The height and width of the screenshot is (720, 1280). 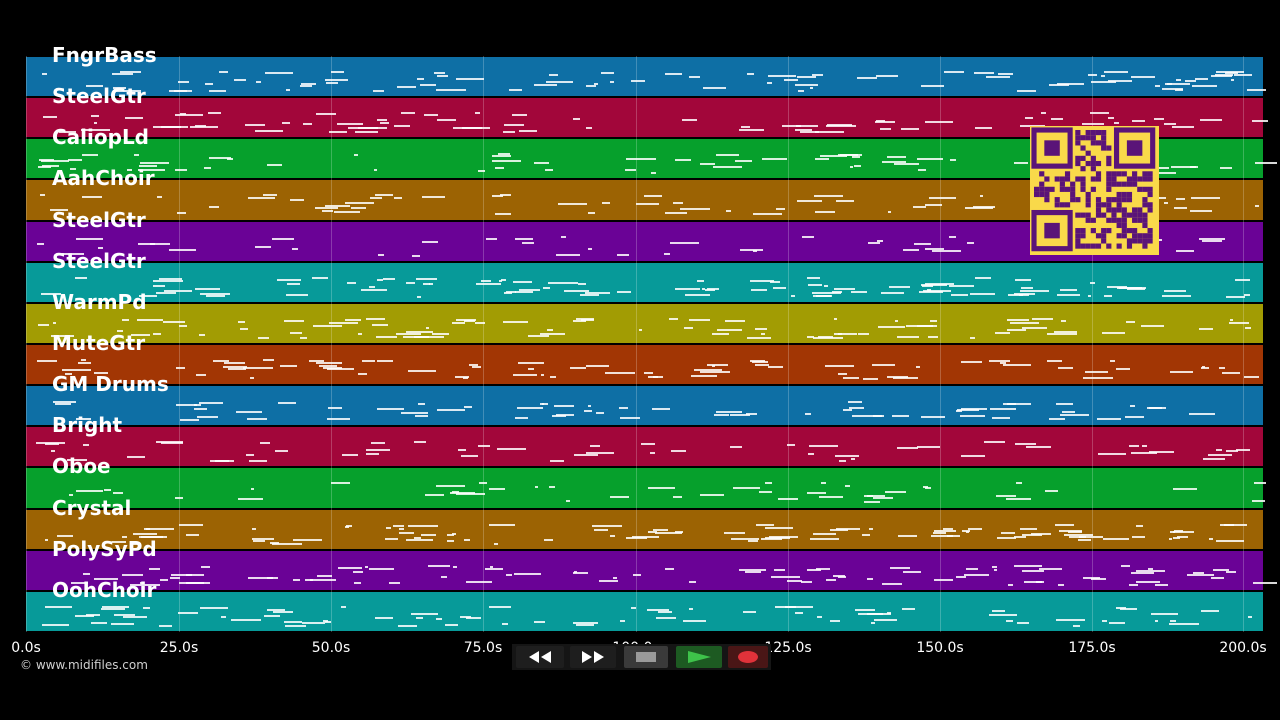 I want to click on stop-button, so click(x=646, y=657).